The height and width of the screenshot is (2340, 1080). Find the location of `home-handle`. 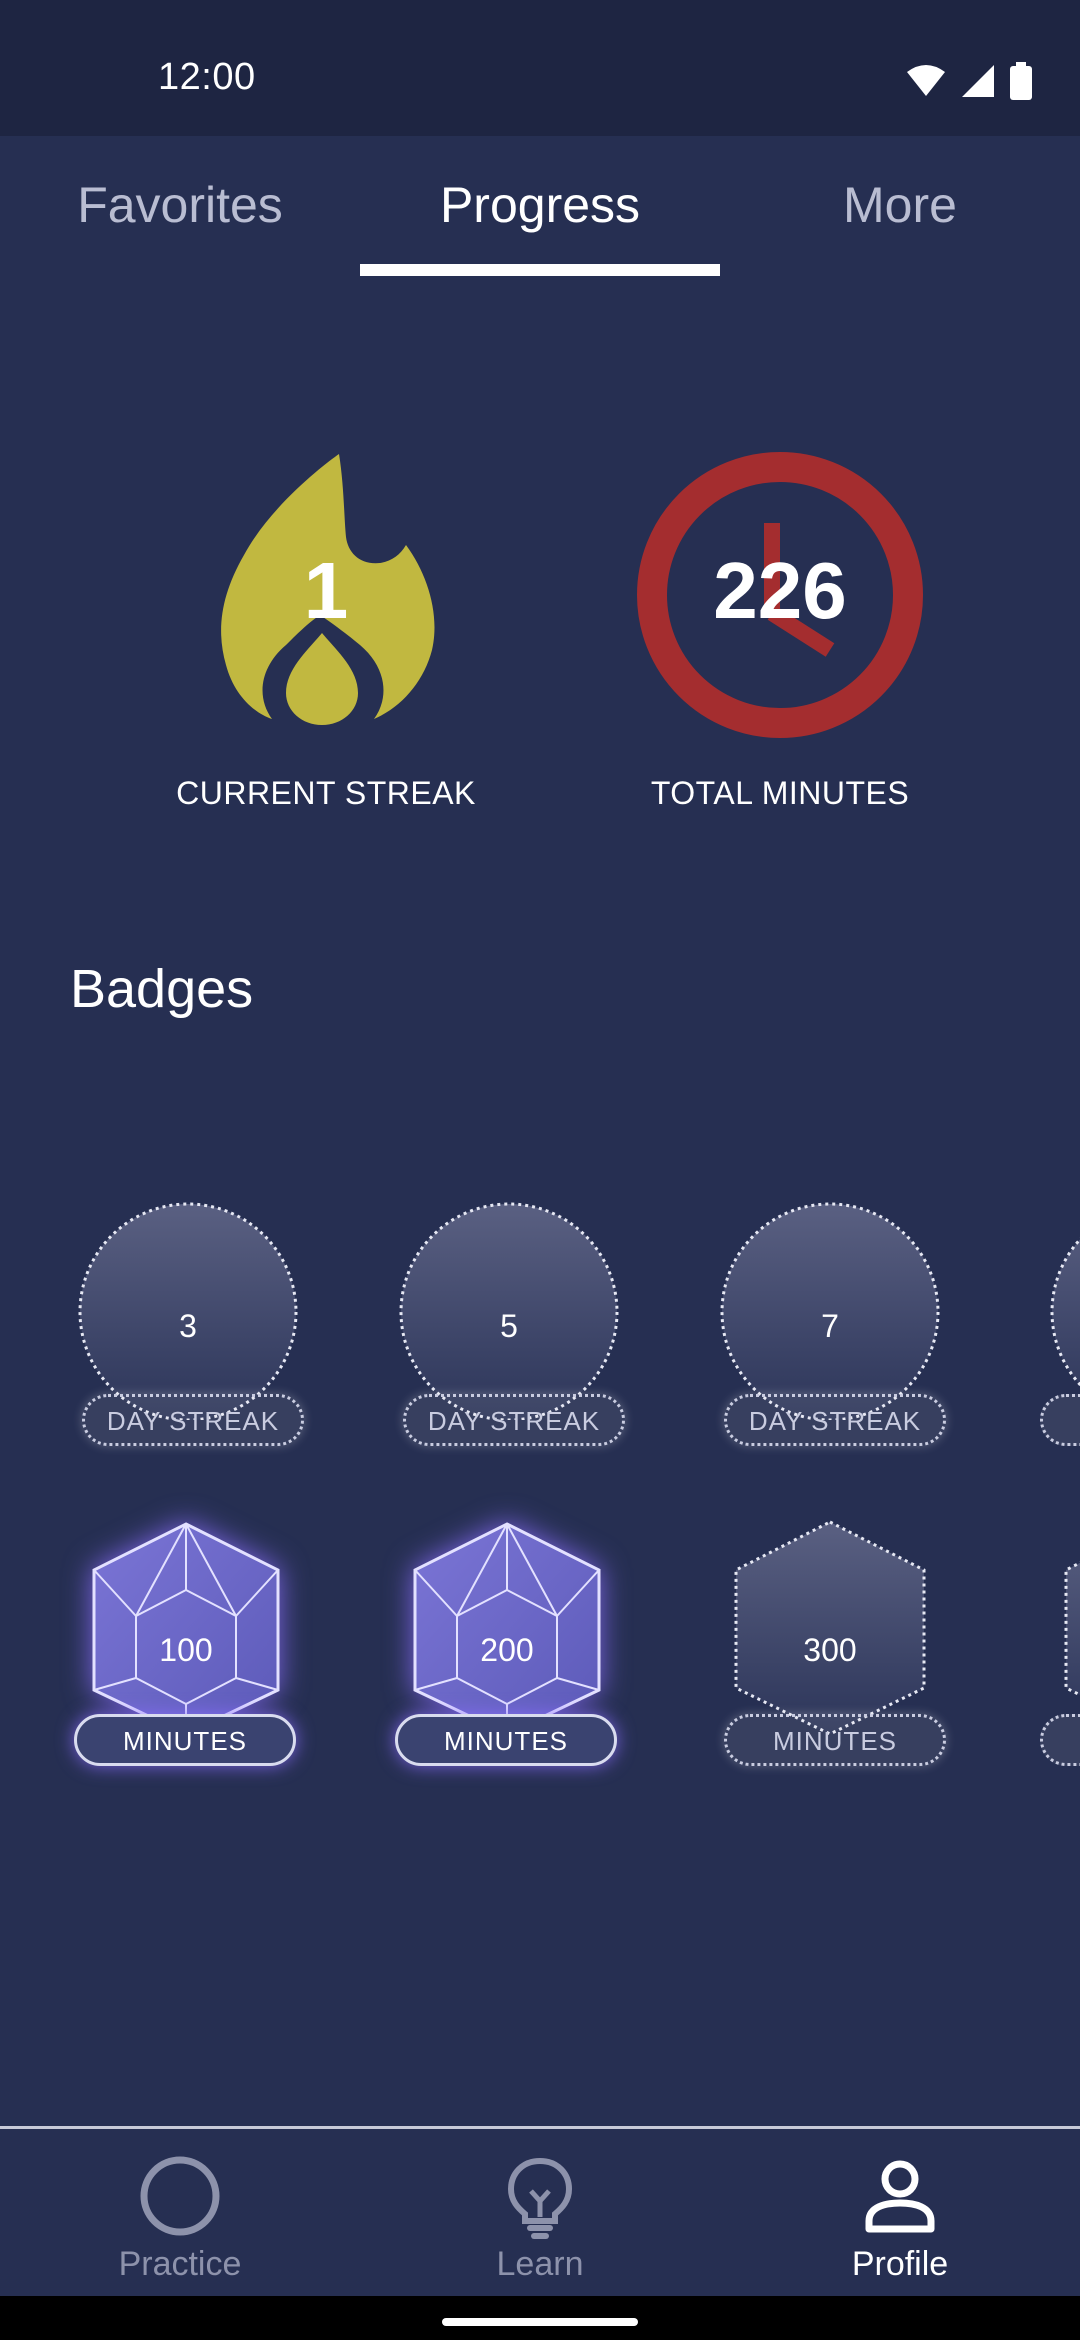

home-handle is located at coordinates (540, 2322).